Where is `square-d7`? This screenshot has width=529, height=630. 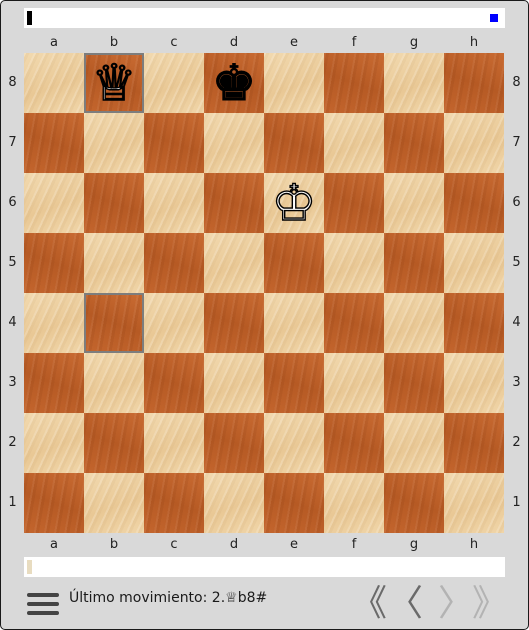
square-d7 is located at coordinates (234, 143).